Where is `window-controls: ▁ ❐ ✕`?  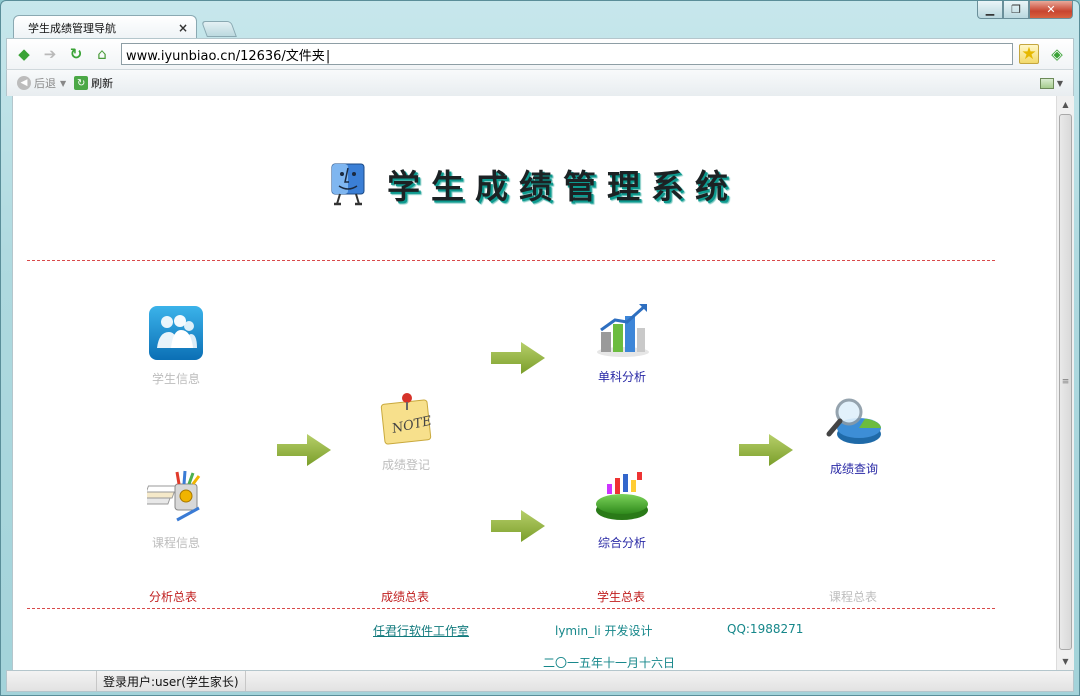
window-controls: ▁ ❐ ✕ is located at coordinates (1025, 10).